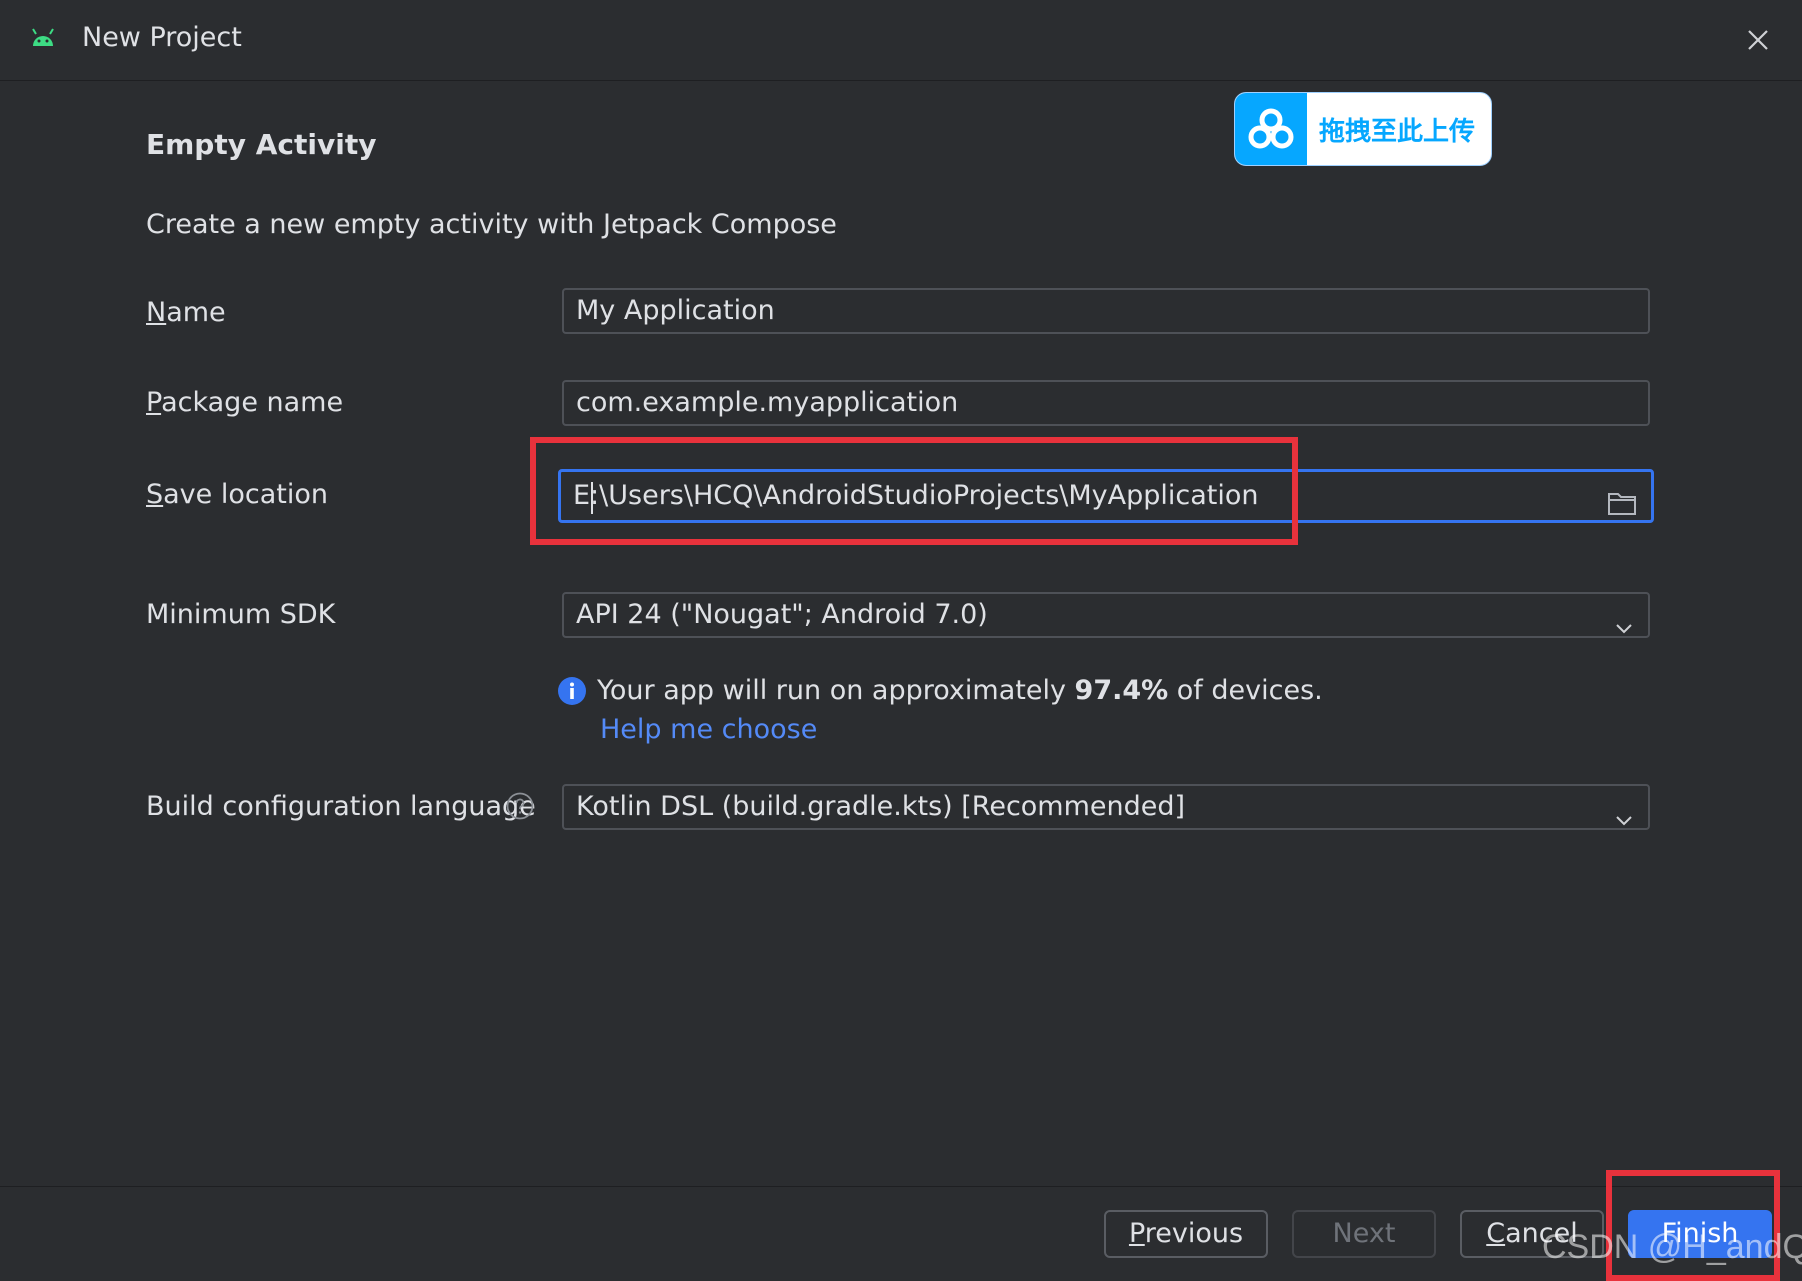 The height and width of the screenshot is (1281, 1802). Describe the element at coordinates (1397, 132) in the screenshot. I see `upload-label: 拖拽至此上传` at that location.